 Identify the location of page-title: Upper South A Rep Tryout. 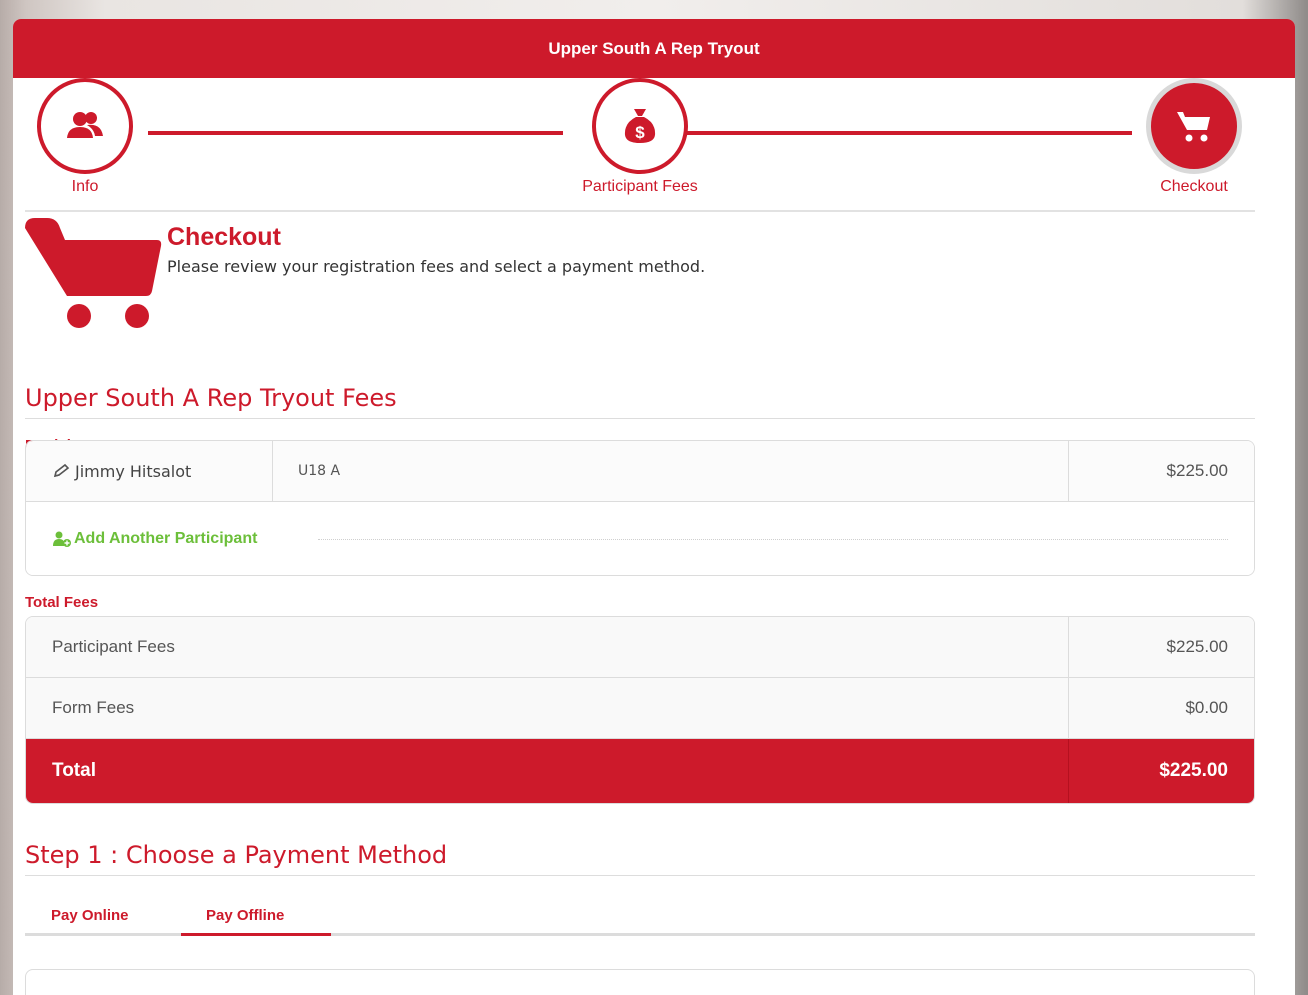
(654, 48).